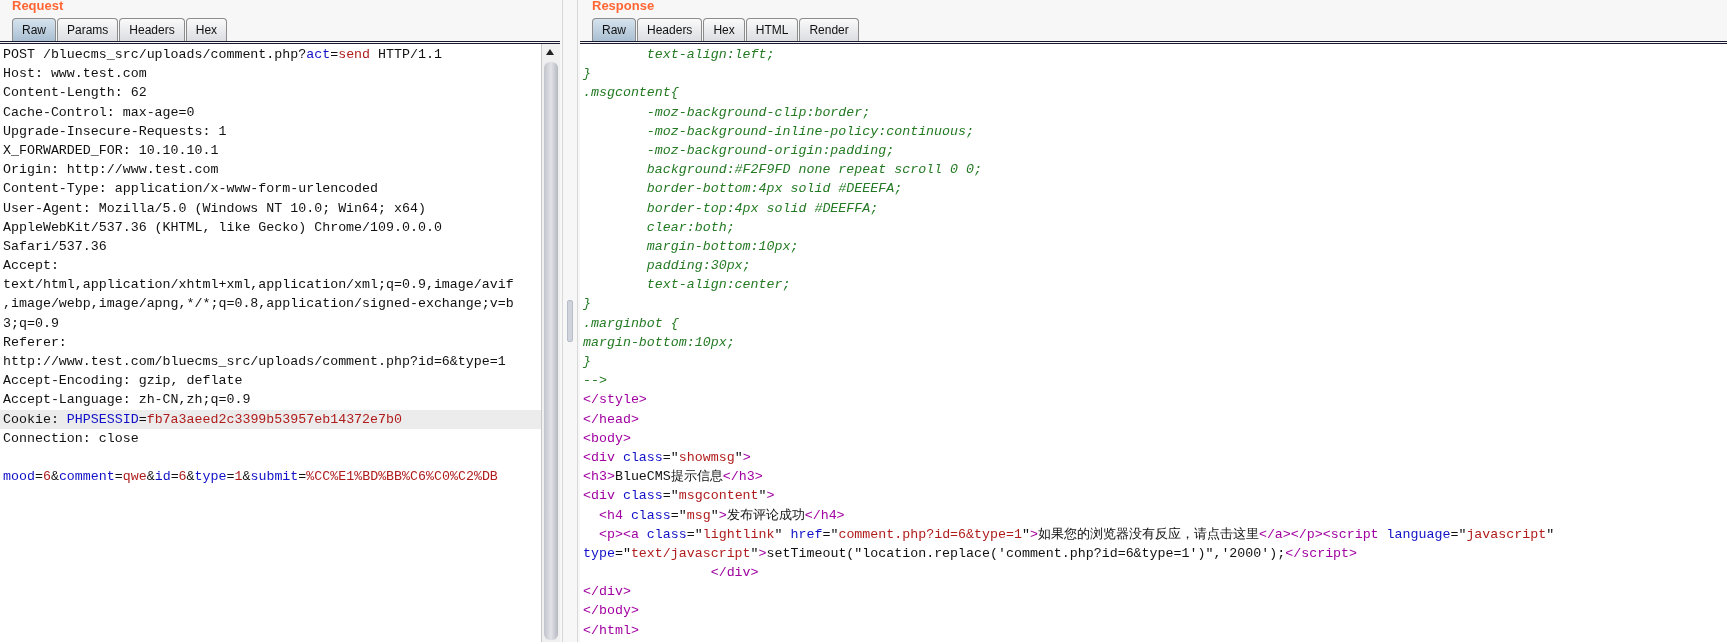 The width and height of the screenshot is (1727, 642). Describe the element at coordinates (99, 112) in the screenshot. I see `code-line: Cache-Control: max-age=0` at that location.